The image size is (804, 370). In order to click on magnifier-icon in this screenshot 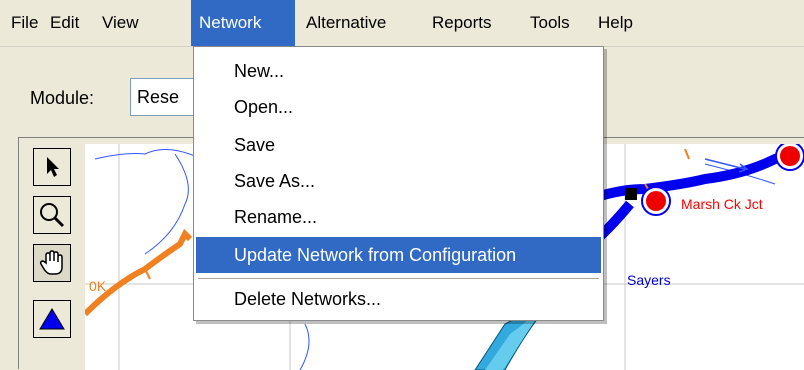, I will do `click(52, 215)`.